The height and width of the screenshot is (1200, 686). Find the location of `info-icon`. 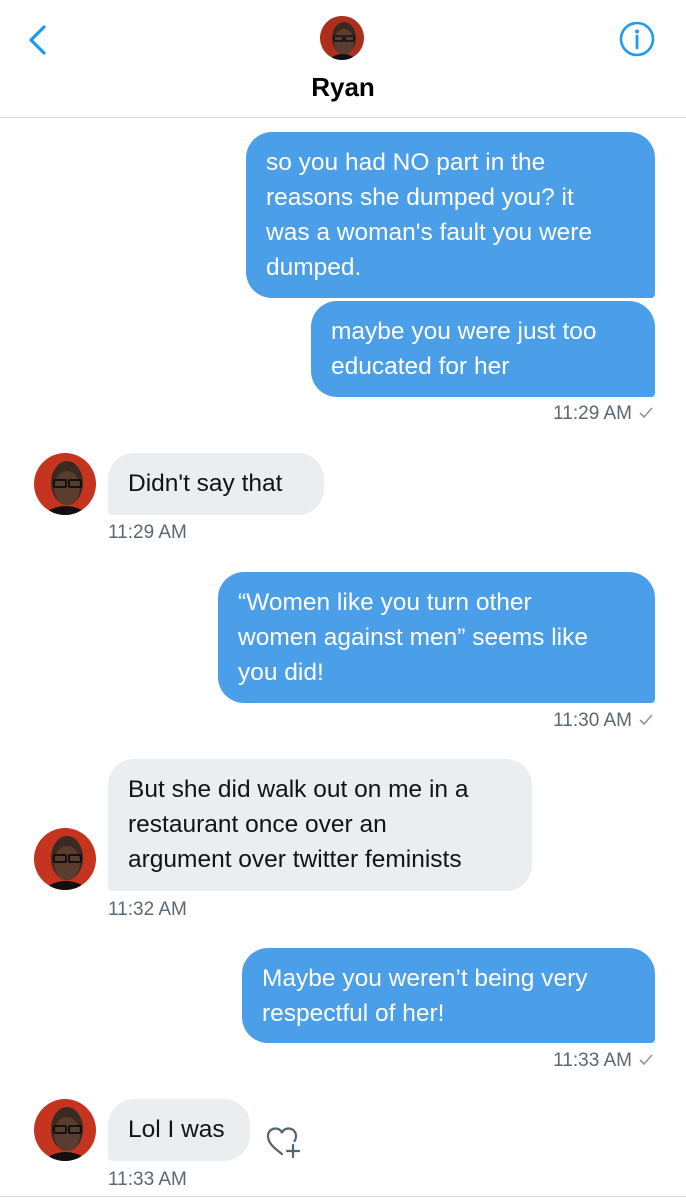

info-icon is located at coordinates (637, 39).